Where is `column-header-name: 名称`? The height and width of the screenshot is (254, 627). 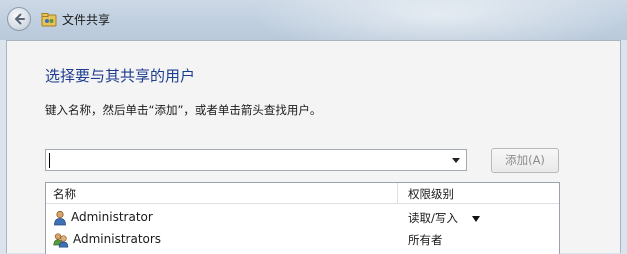 column-header-name: 名称 is located at coordinates (64, 194).